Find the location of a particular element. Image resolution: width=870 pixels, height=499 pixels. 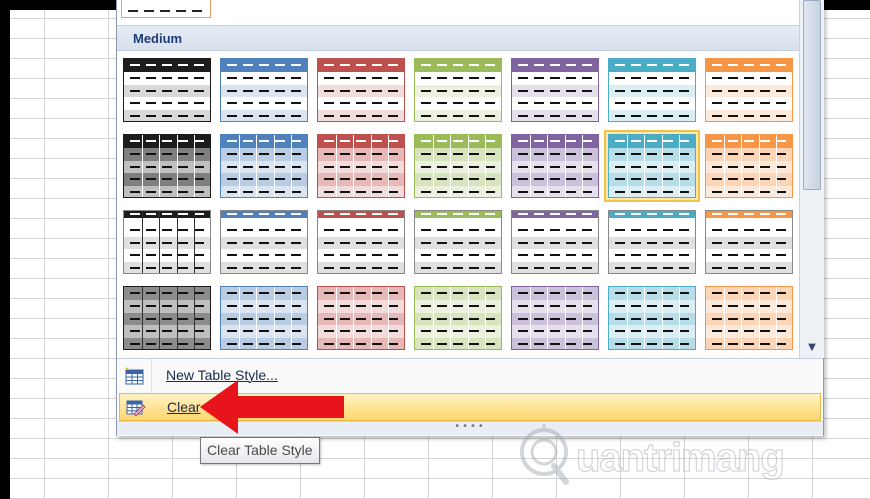

scroll-thumb is located at coordinates (812, 95).